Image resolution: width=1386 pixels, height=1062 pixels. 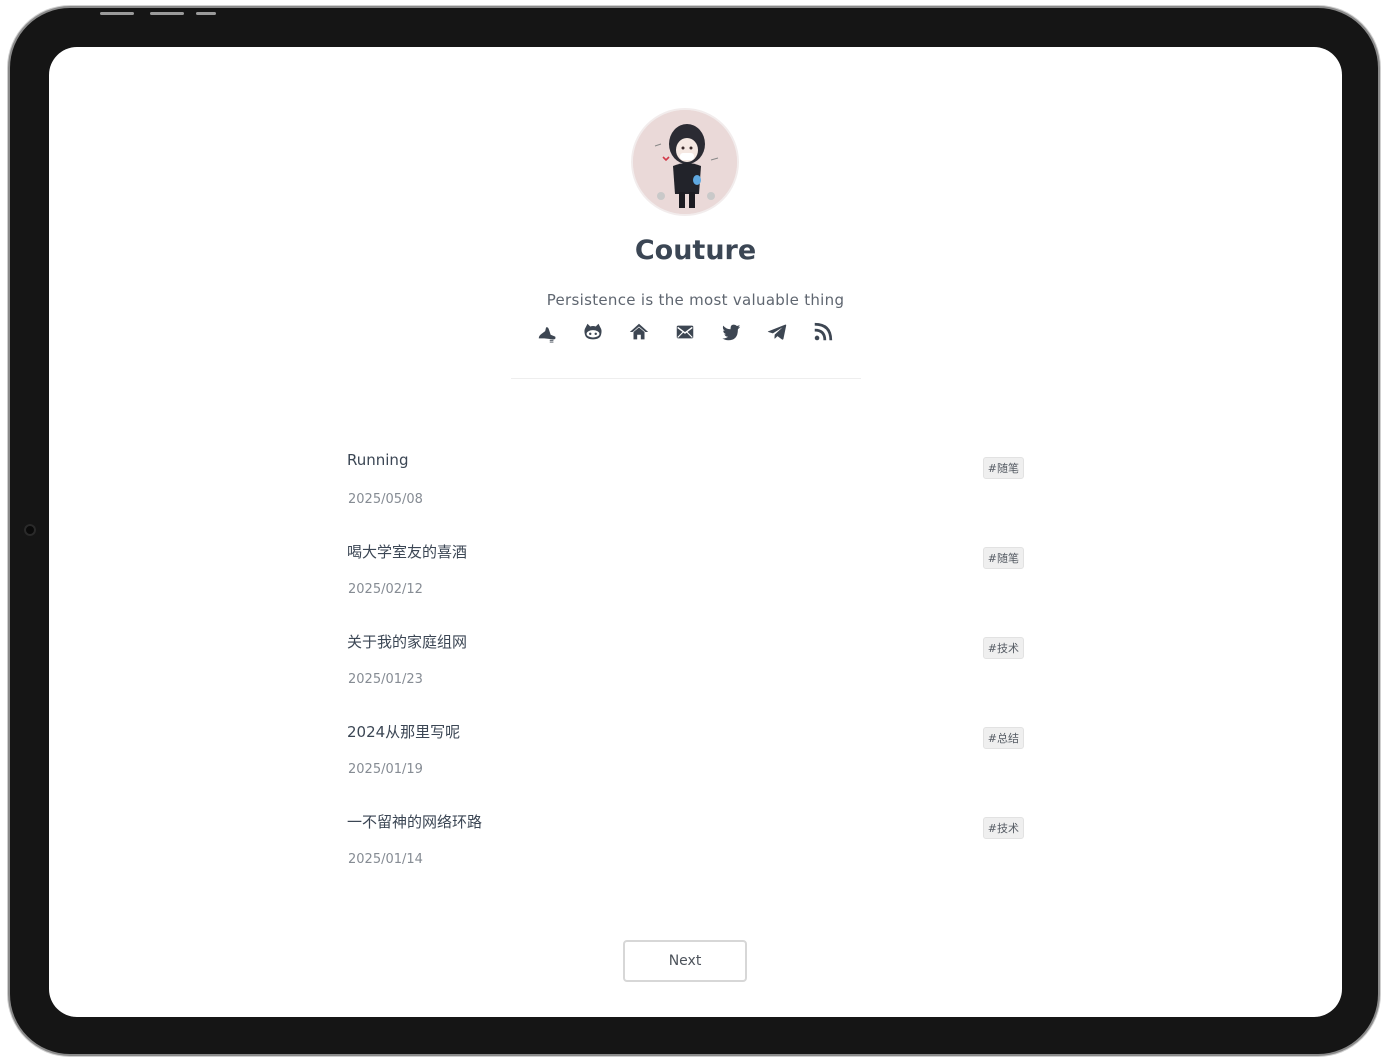 I want to click on post-item: 2024从那里写呢 2025/01/19 #总结, so click(x=685, y=760).